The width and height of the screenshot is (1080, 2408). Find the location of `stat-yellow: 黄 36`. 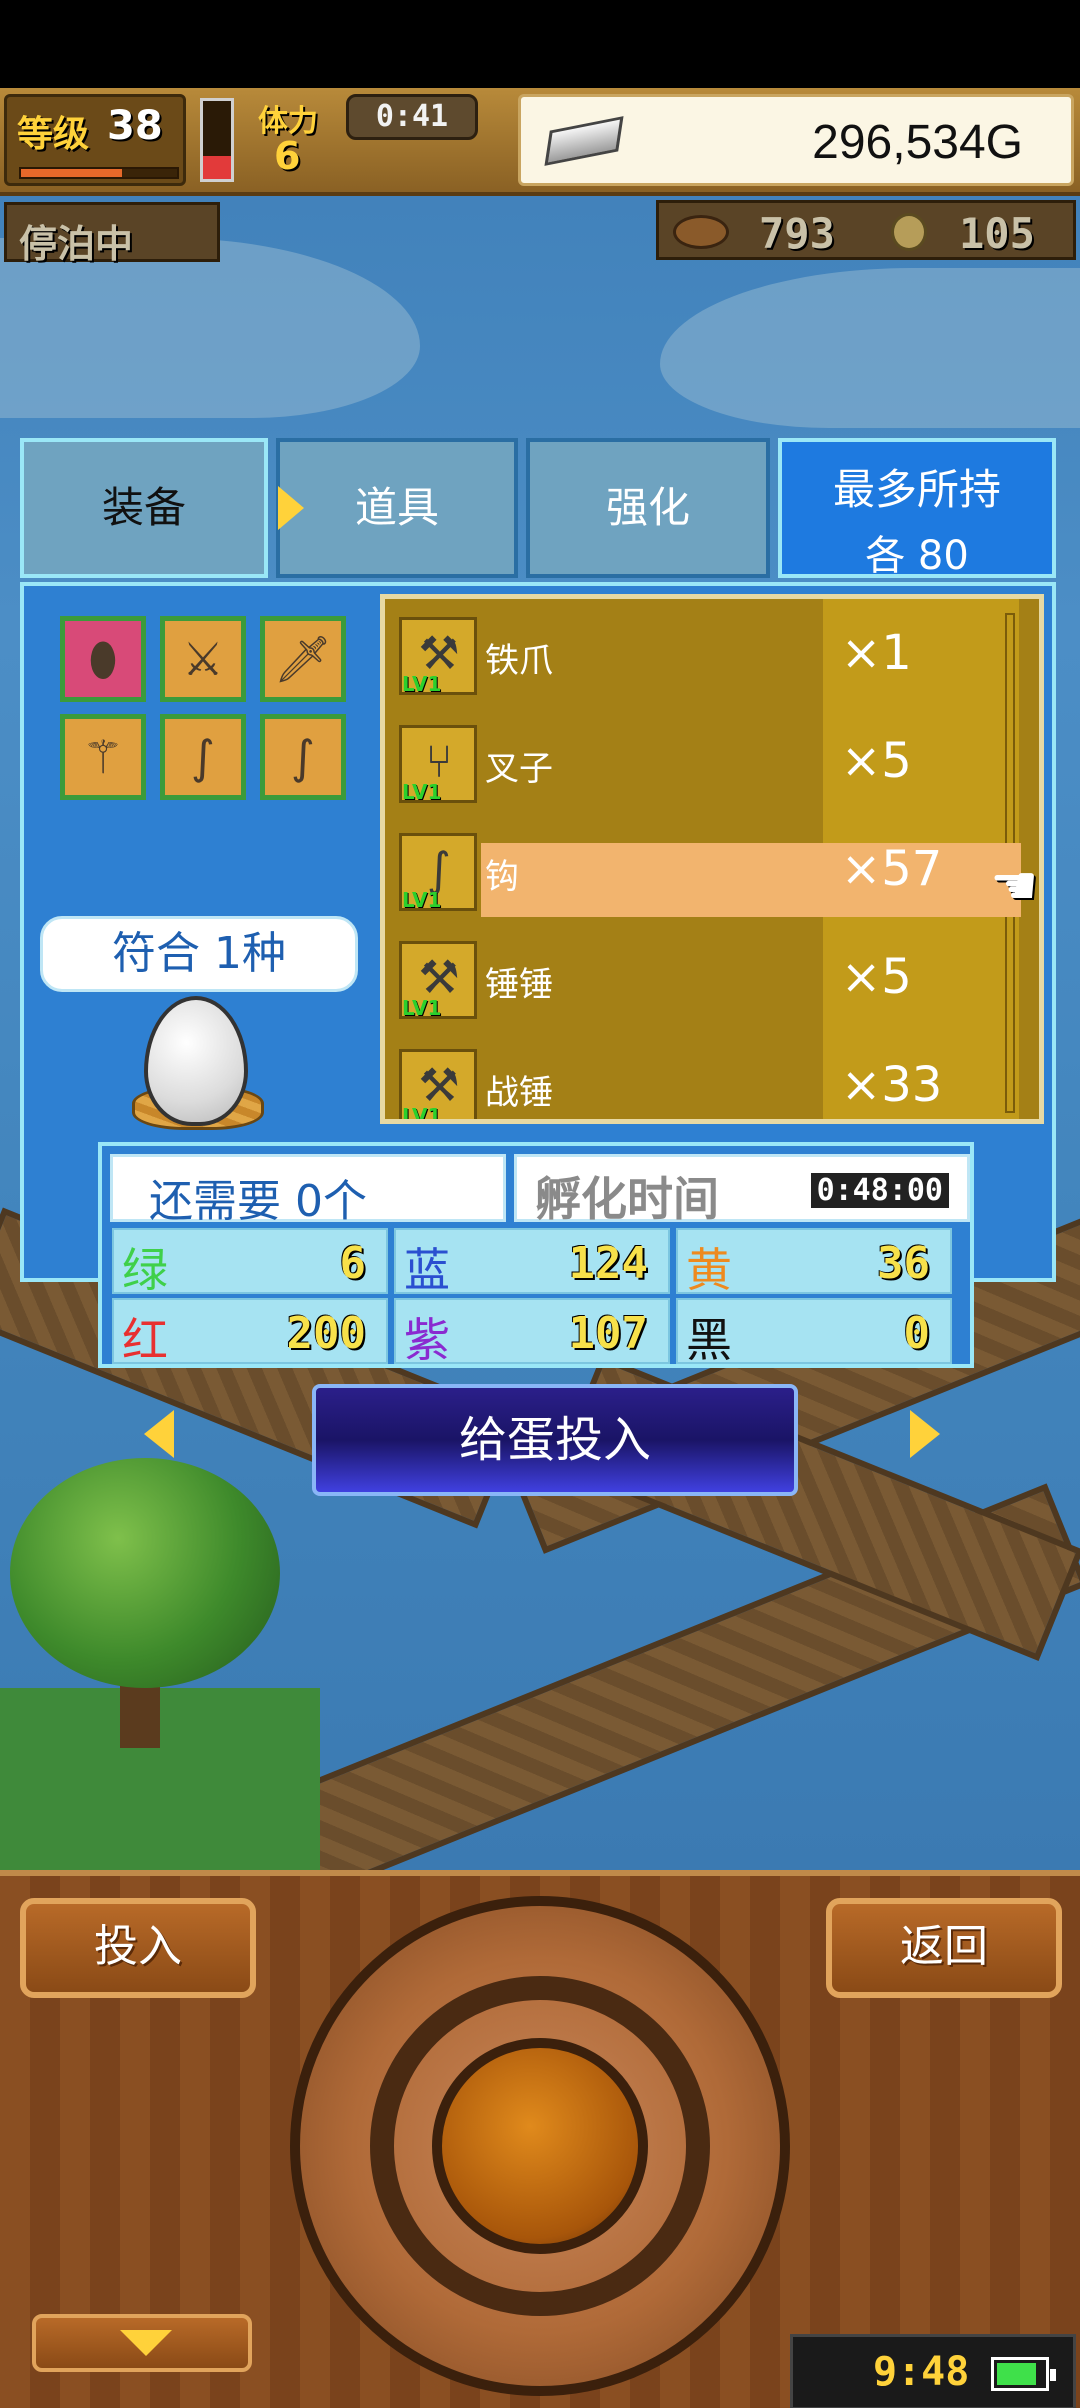

stat-yellow: 黄 36 is located at coordinates (814, 1262).